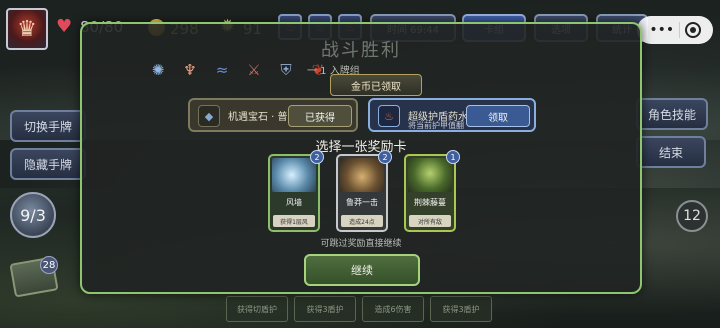  What do you see at coordinates (393, 309) in the screenshot?
I see `hand-card: 造成6伤害` at bounding box center [393, 309].